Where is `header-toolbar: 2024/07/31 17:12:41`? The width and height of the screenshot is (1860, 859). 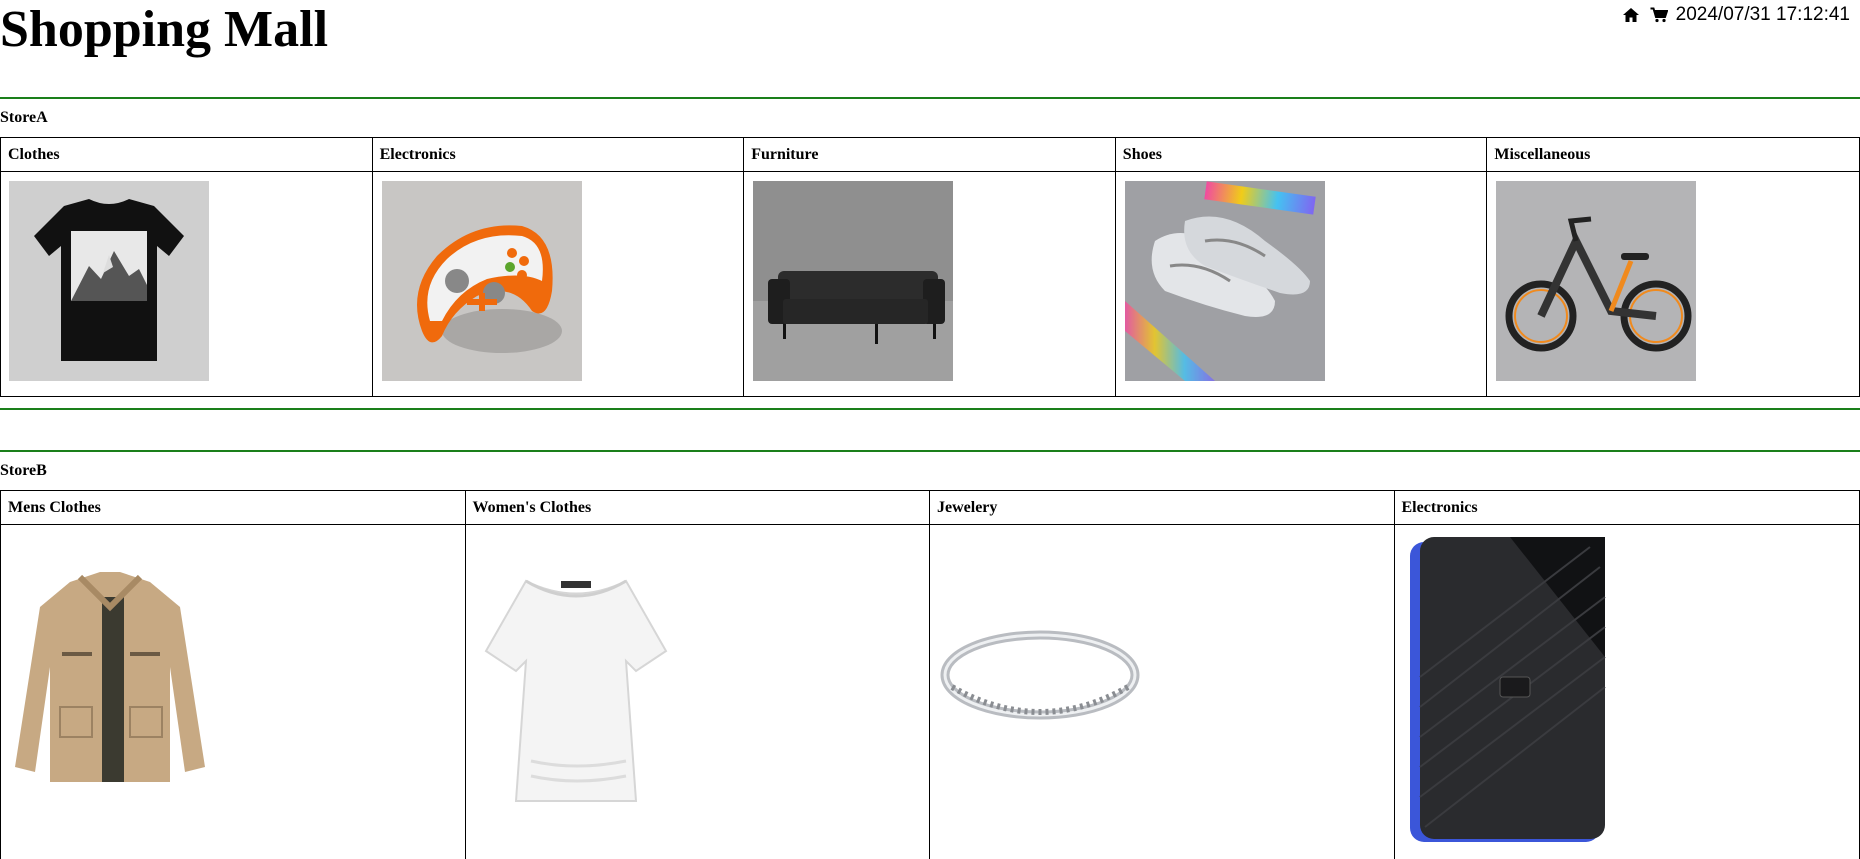
header-toolbar: 2024/07/31 17:12:41 is located at coordinates (1735, 15).